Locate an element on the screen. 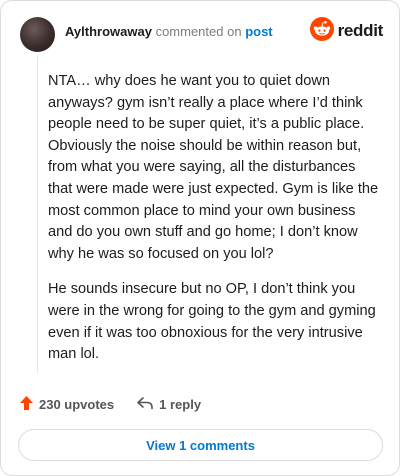  upvote-count: 230 upvotes is located at coordinates (77, 404).